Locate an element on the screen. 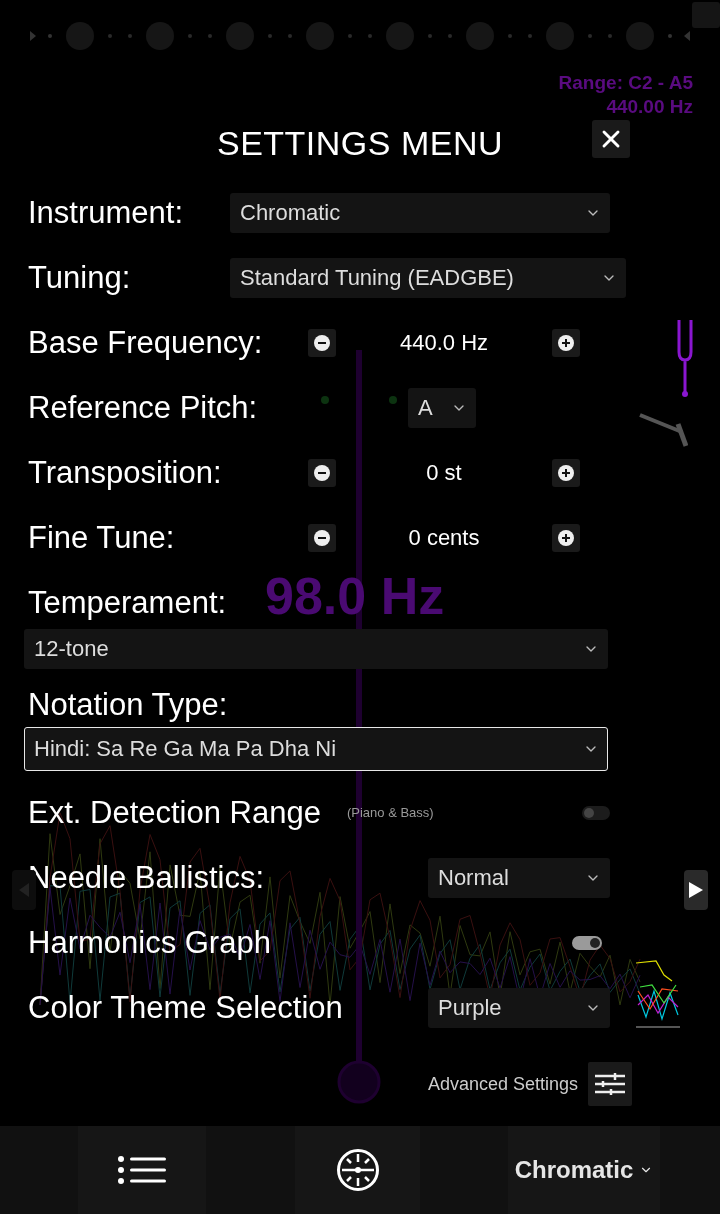  dropdown: Purple is located at coordinates (519, 1007).